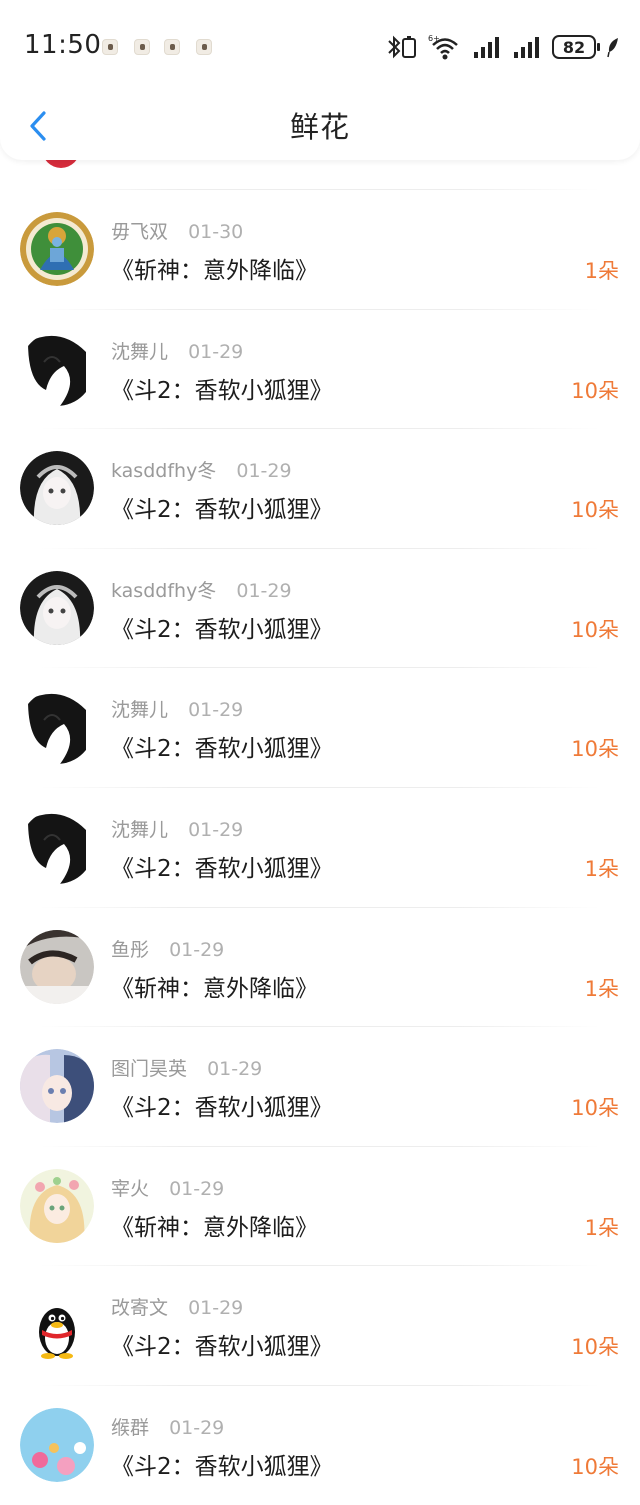 Image resolution: width=640 pixels, height=1505 pixels. What do you see at coordinates (139, 232) in the screenshot?
I see `user-name: 毋飞双` at bounding box center [139, 232].